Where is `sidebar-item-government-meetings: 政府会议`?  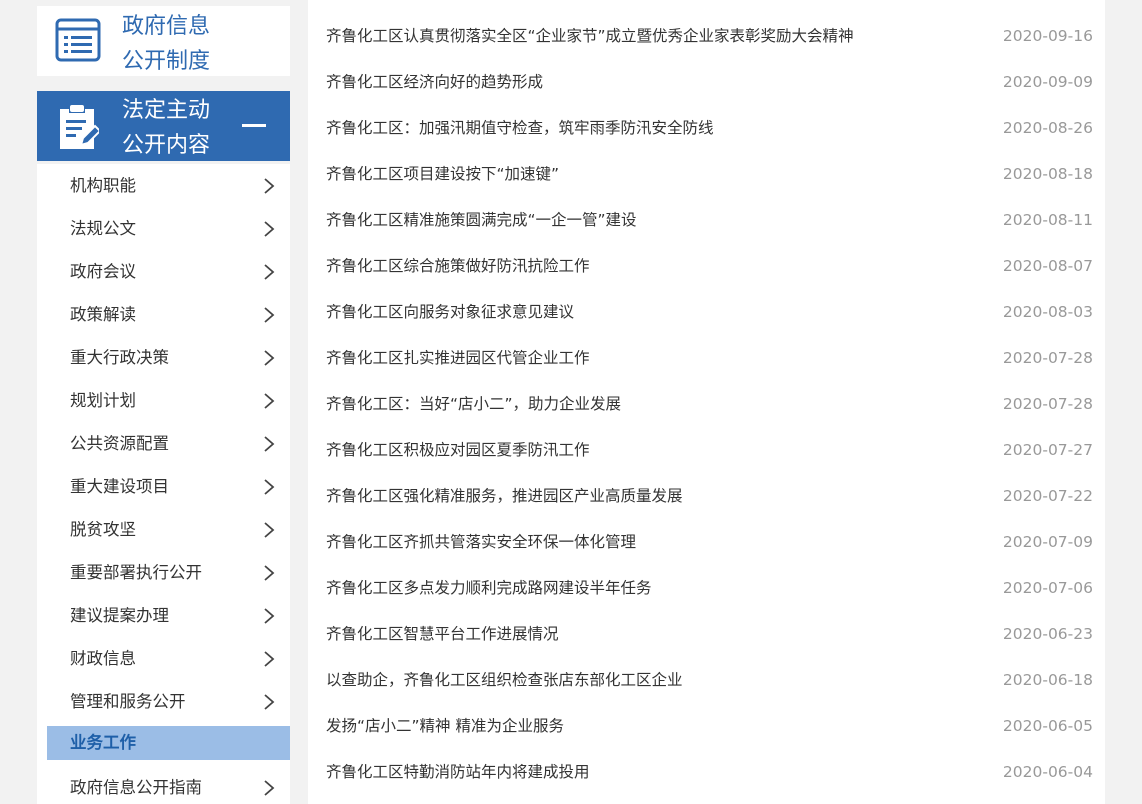 sidebar-item-government-meetings: 政府会议 is located at coordinates (163, 271).